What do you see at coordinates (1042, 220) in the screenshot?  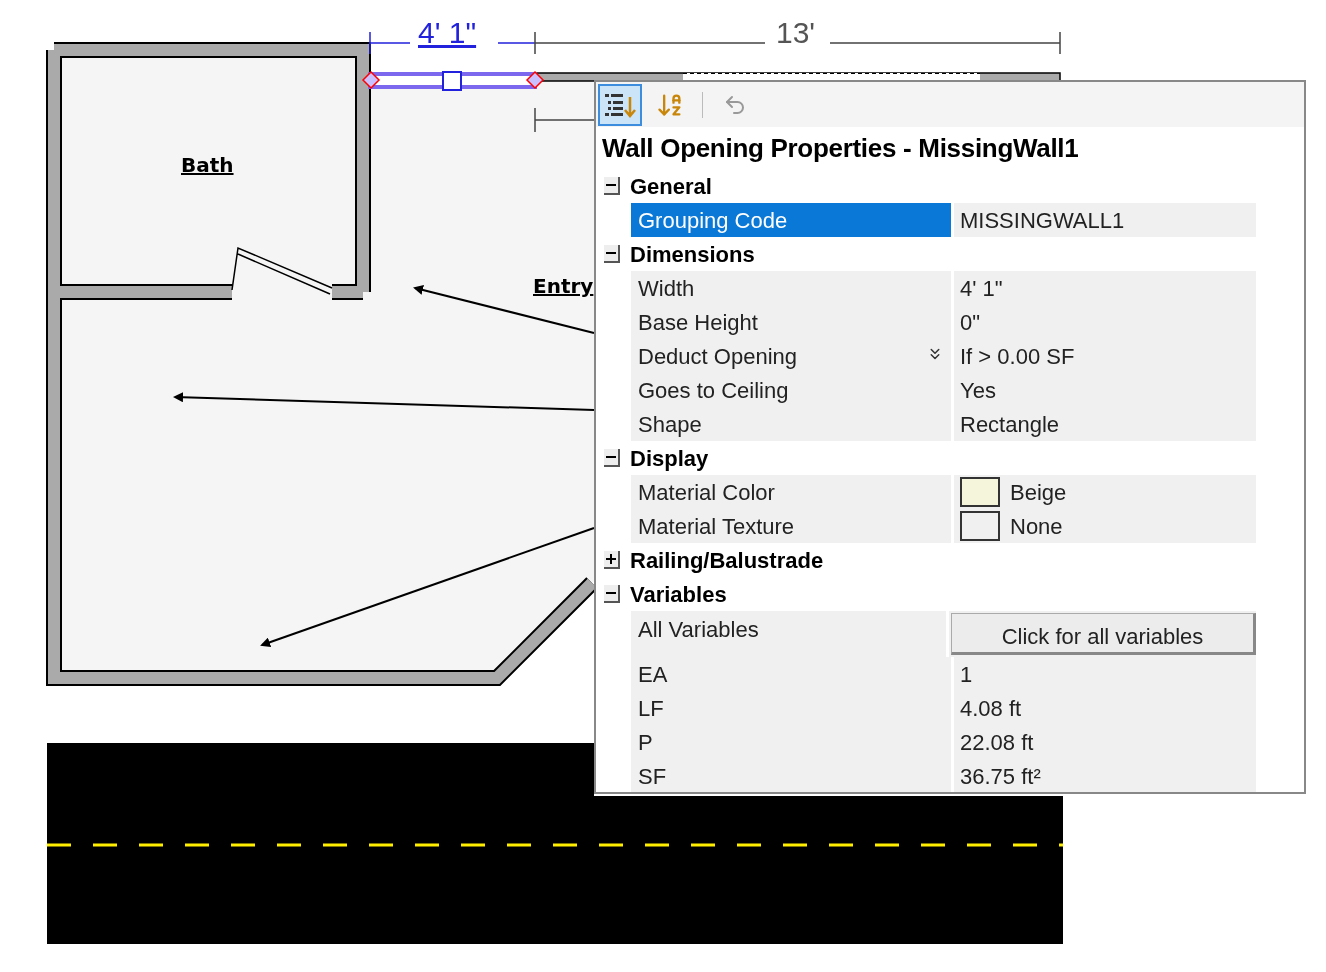 I see `property-value: MISSINGWALL1` at bounding box center [1042, 220].